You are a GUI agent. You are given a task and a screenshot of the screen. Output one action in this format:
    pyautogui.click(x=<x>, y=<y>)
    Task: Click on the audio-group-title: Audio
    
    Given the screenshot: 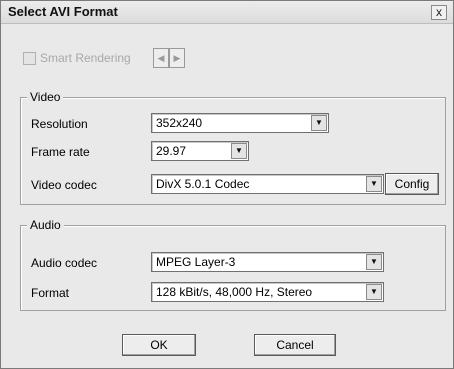 What is the action you would take?
    pyautogui.click(x=45, y=225)
    